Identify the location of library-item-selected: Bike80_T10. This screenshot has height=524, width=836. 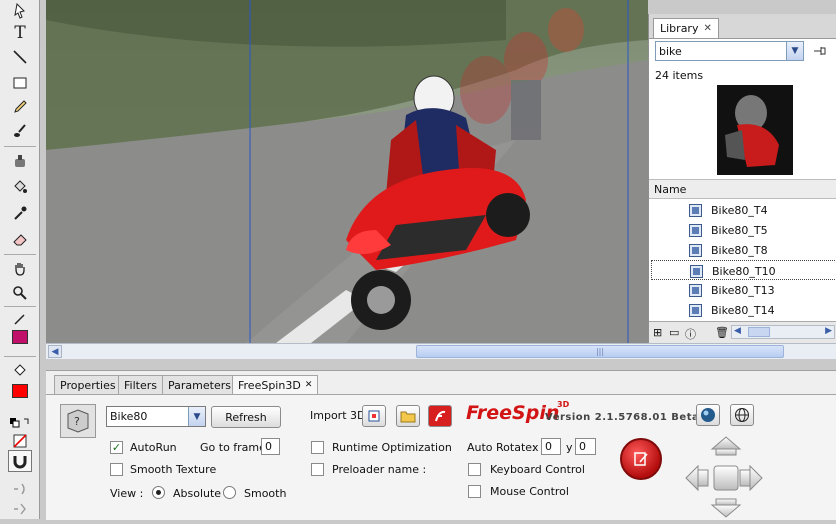
(743, 270).